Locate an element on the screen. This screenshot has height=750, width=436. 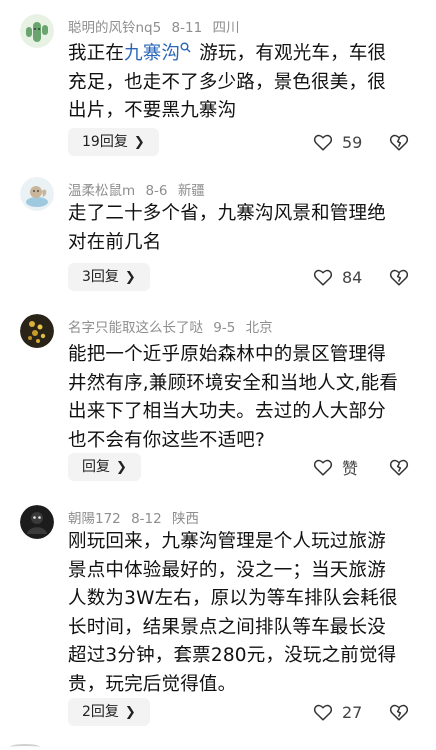
username: 聪明的风铃nq5 is located at coordinates (114, 28).